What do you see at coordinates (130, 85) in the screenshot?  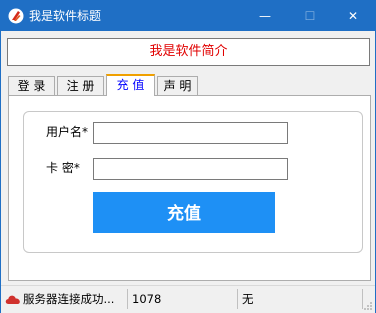 I see `tab-recharge: 充 值` at bounding box center [130, 85].